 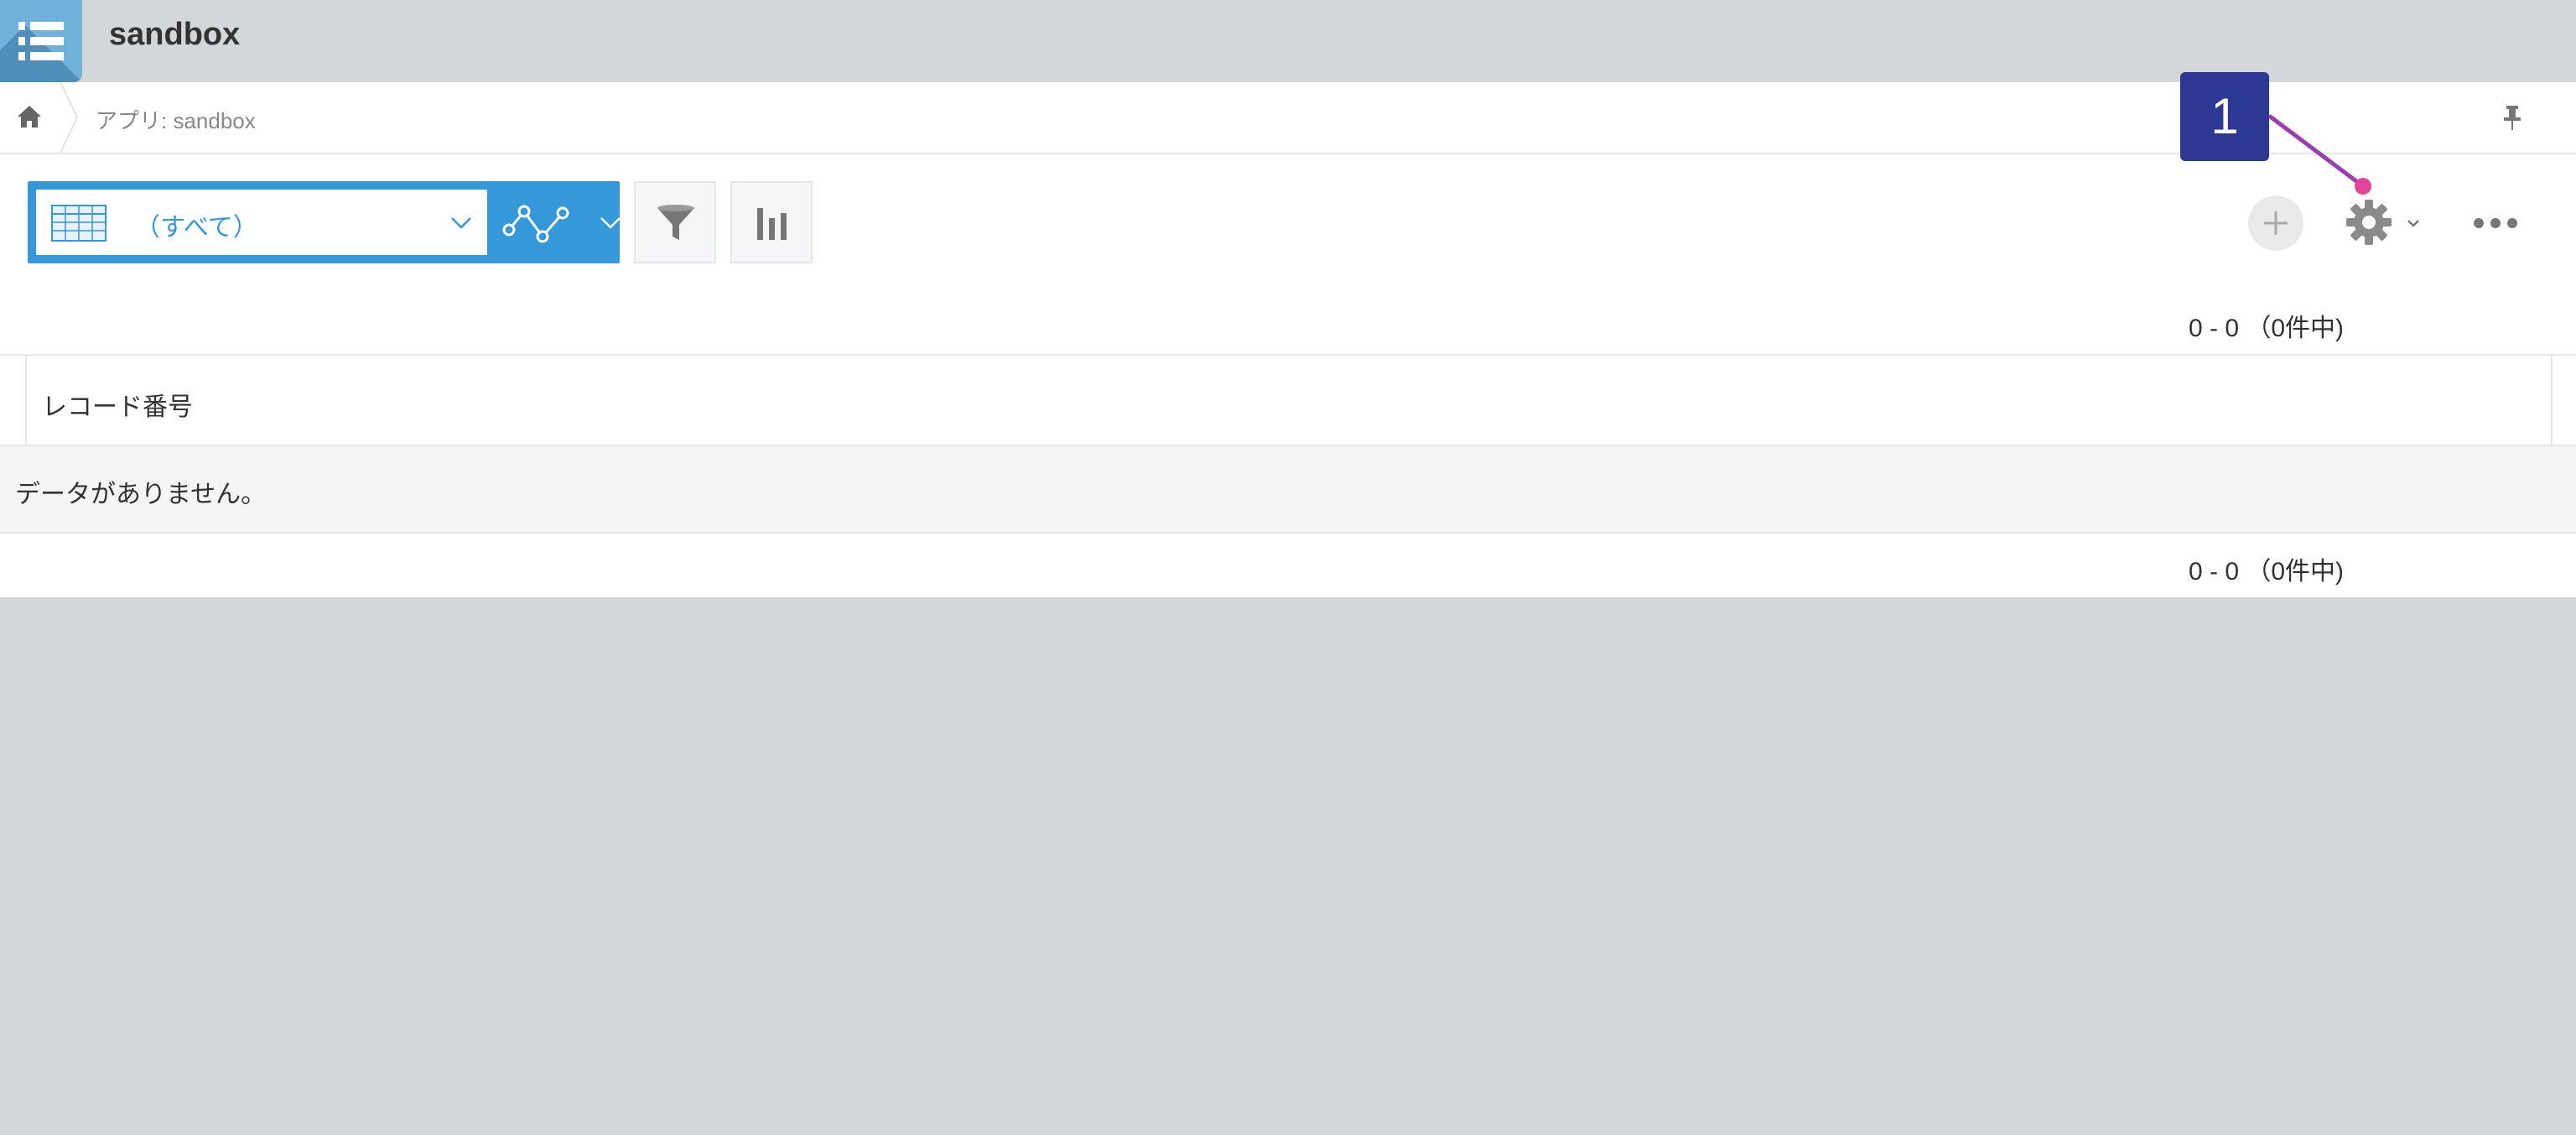 I want to click on add-record-button, so click(x=2275, y=223).